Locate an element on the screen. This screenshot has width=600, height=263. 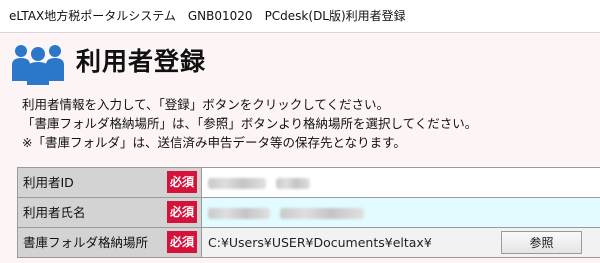
users-icon is located at coordinates (38, 65).